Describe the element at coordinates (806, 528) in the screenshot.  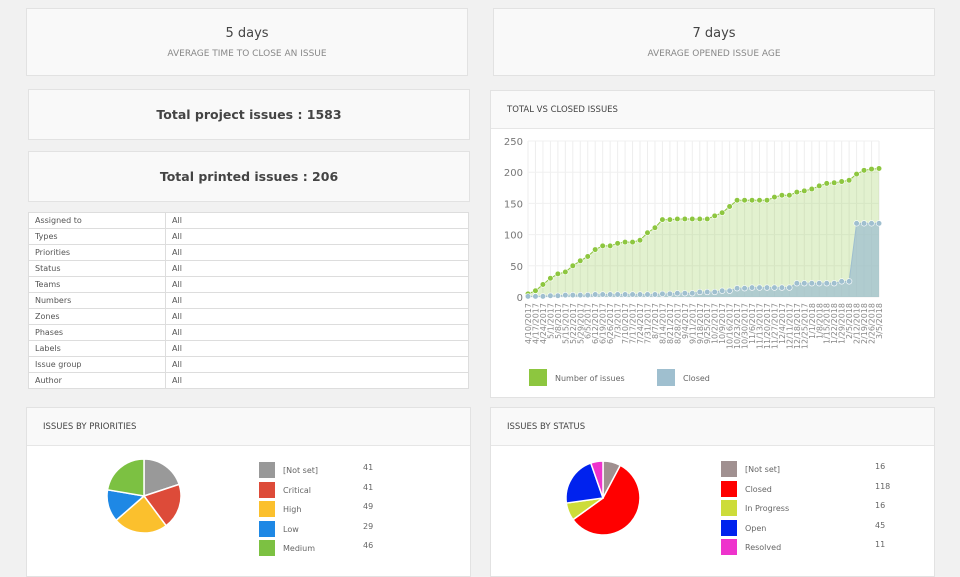
I see `legend-item: Open 45` at that location.